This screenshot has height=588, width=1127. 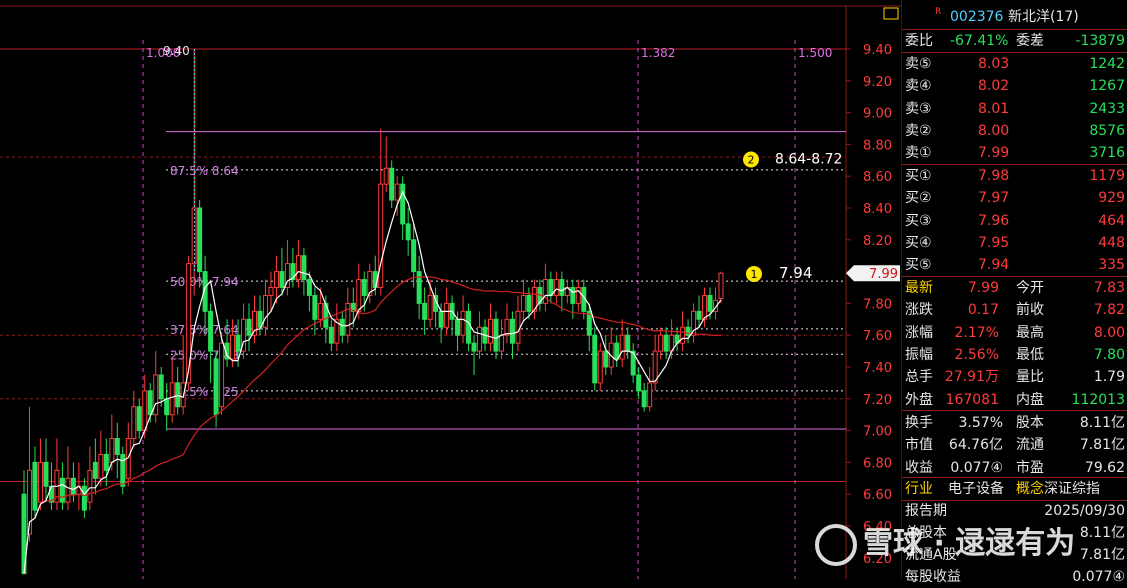 I want to click on window-toggle-icon, so click(x=891, y=13).